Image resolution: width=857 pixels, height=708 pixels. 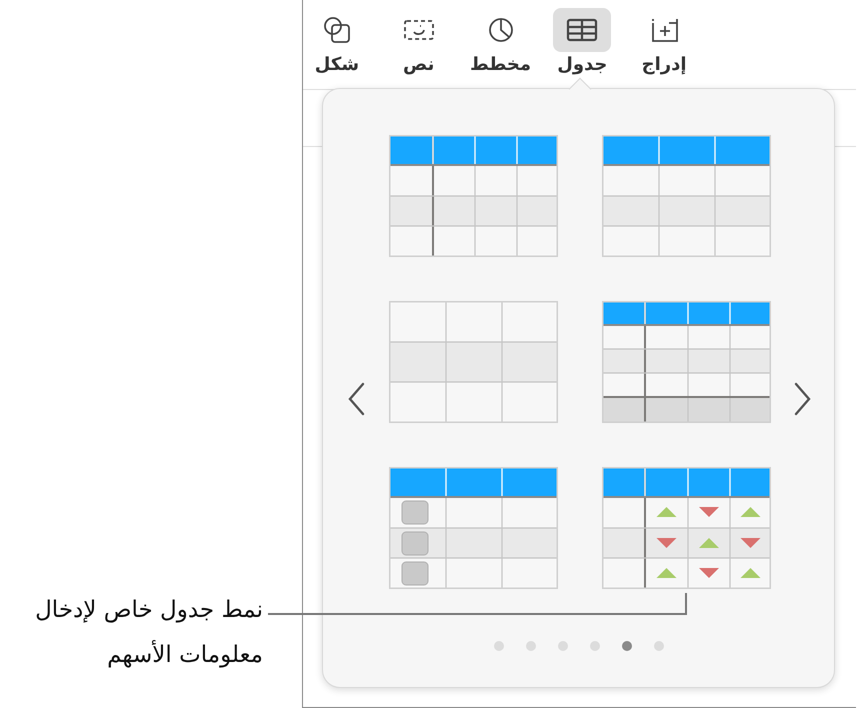 What do you see at coordinates (337, 30) in the screenshot?
I see `shapes-icon` at bounding box center [337, 30].